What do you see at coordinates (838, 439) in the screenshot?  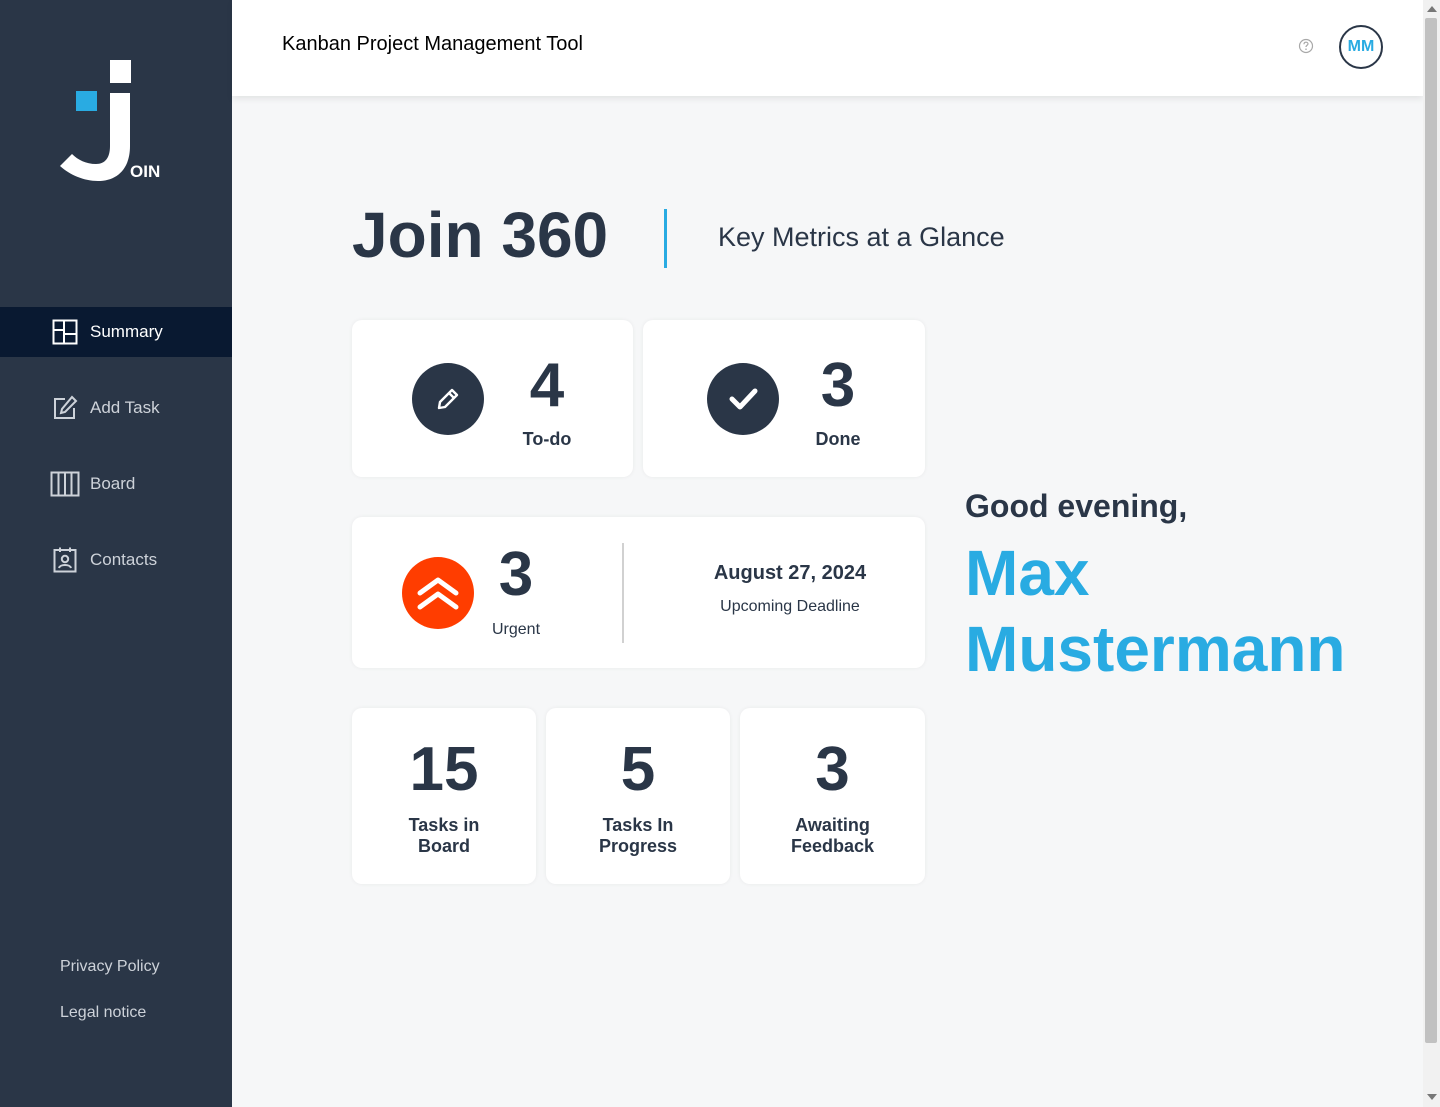 I see `done-label: Done` at bounding box center [838, 439].